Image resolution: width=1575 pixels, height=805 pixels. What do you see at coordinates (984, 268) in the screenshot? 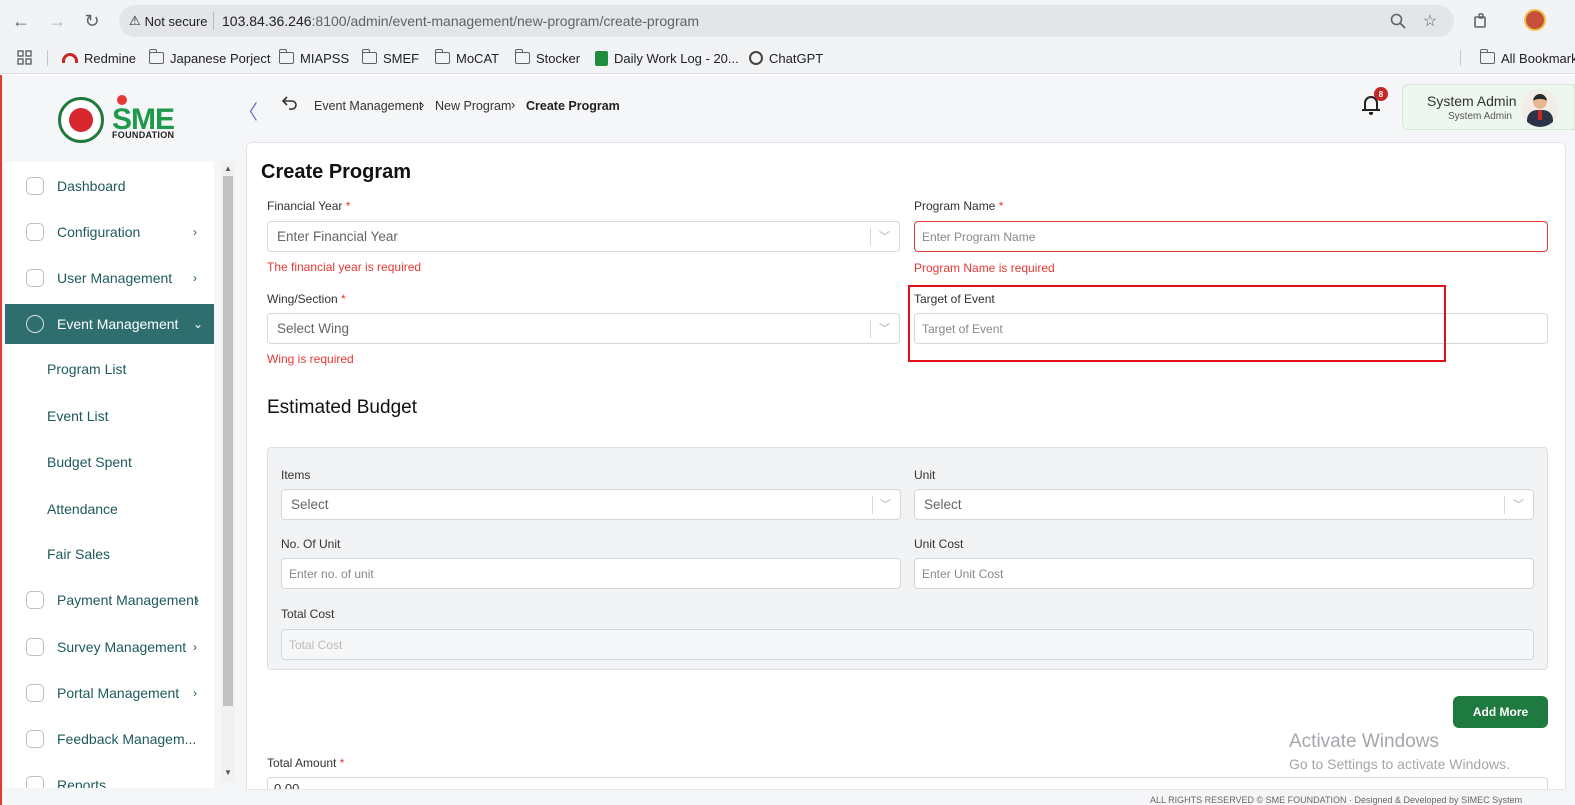
I see `program-name-error: Program Name is required` at bounding box center [984, 268].